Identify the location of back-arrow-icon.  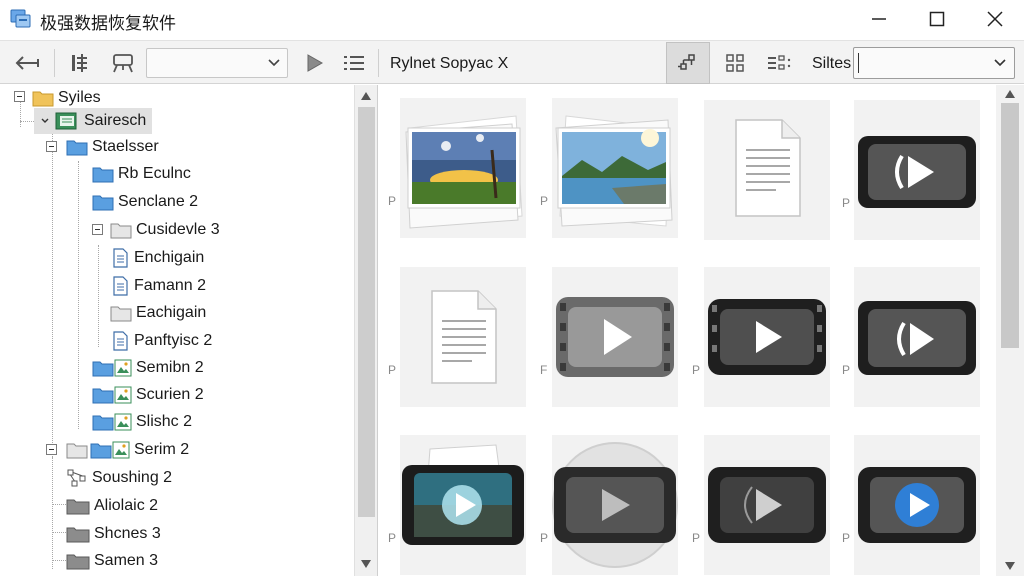
(27, 63).